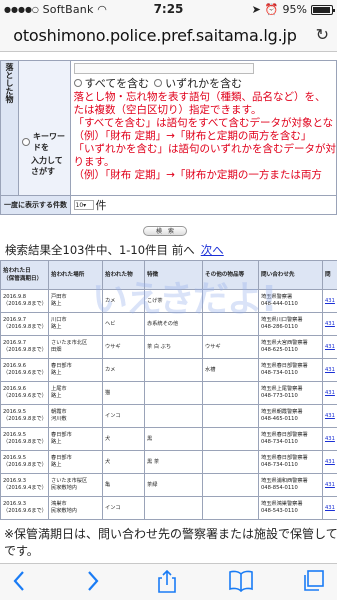  Describe the element at coordinates (173, 324) in the screenshot. I see `features-cell: 赤系統その他` at that location.